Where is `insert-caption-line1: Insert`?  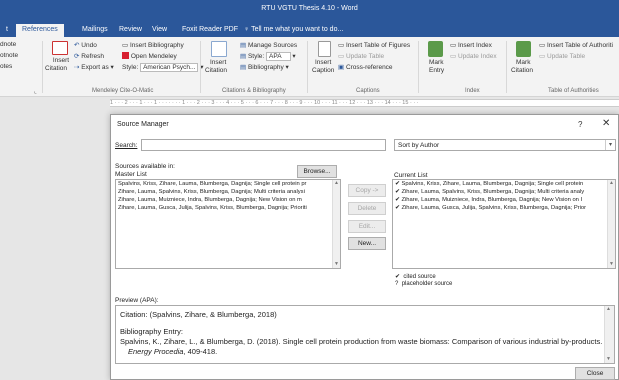
insert-caption-line1: Insert is located at coordinates (323, 62).